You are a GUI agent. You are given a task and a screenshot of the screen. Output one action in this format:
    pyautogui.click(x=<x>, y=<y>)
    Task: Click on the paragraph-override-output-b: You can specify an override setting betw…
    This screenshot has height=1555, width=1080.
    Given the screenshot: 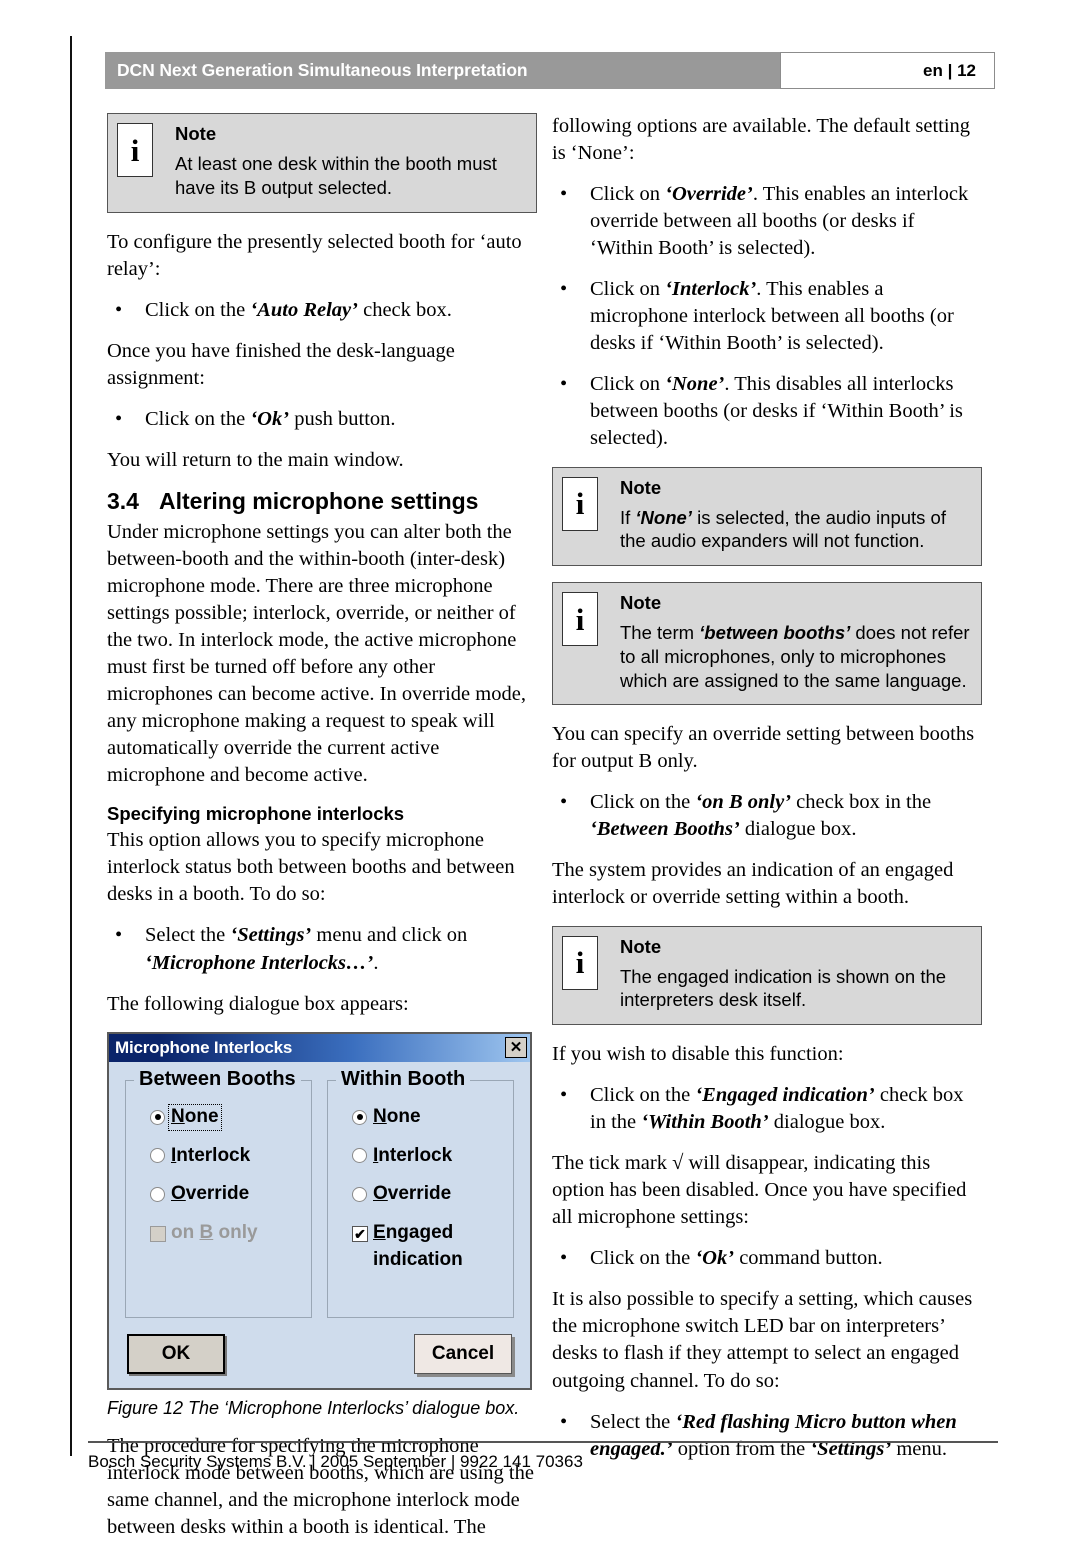 What is the action you would take?
    pyautogui.click(x=763, y=748)
    